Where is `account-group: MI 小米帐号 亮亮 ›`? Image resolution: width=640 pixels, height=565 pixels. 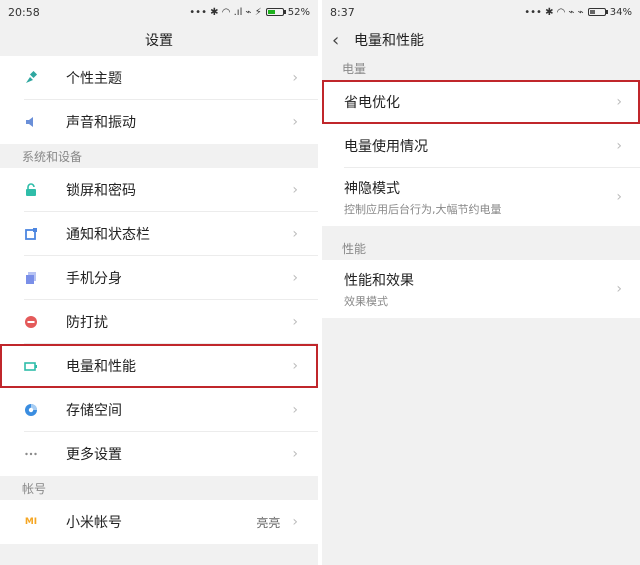
account-group: MI 小米帐号 亮亮 › is located at coordinates (159, 522).